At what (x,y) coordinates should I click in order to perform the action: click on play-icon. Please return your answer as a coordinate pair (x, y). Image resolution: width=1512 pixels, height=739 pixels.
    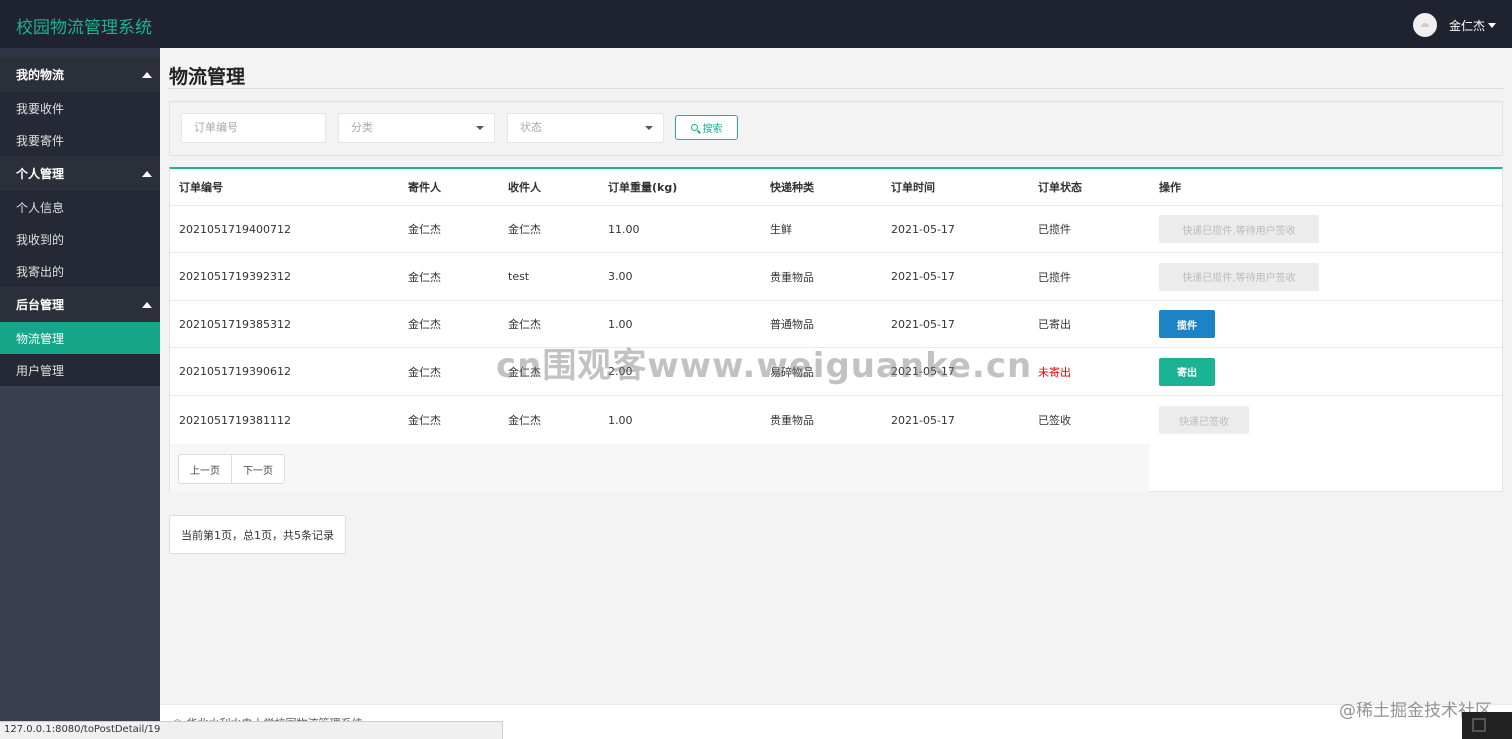
    Looking at the image, I should click on (1479, 725).